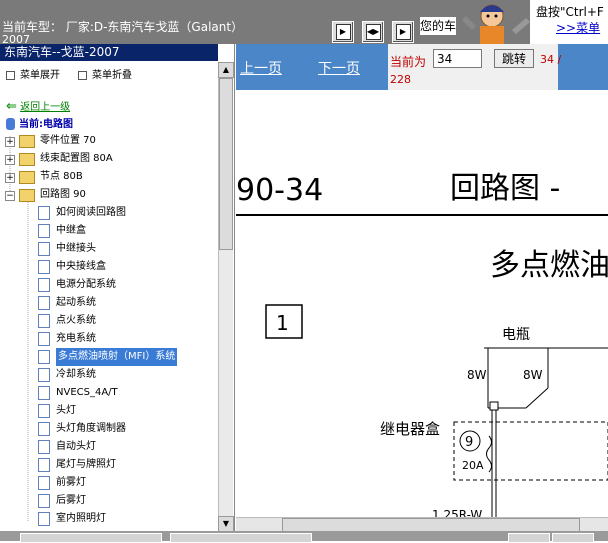  Describe the element at coordinates (10, 196) in the screenshot. I see `minus-icon: −` at that location.